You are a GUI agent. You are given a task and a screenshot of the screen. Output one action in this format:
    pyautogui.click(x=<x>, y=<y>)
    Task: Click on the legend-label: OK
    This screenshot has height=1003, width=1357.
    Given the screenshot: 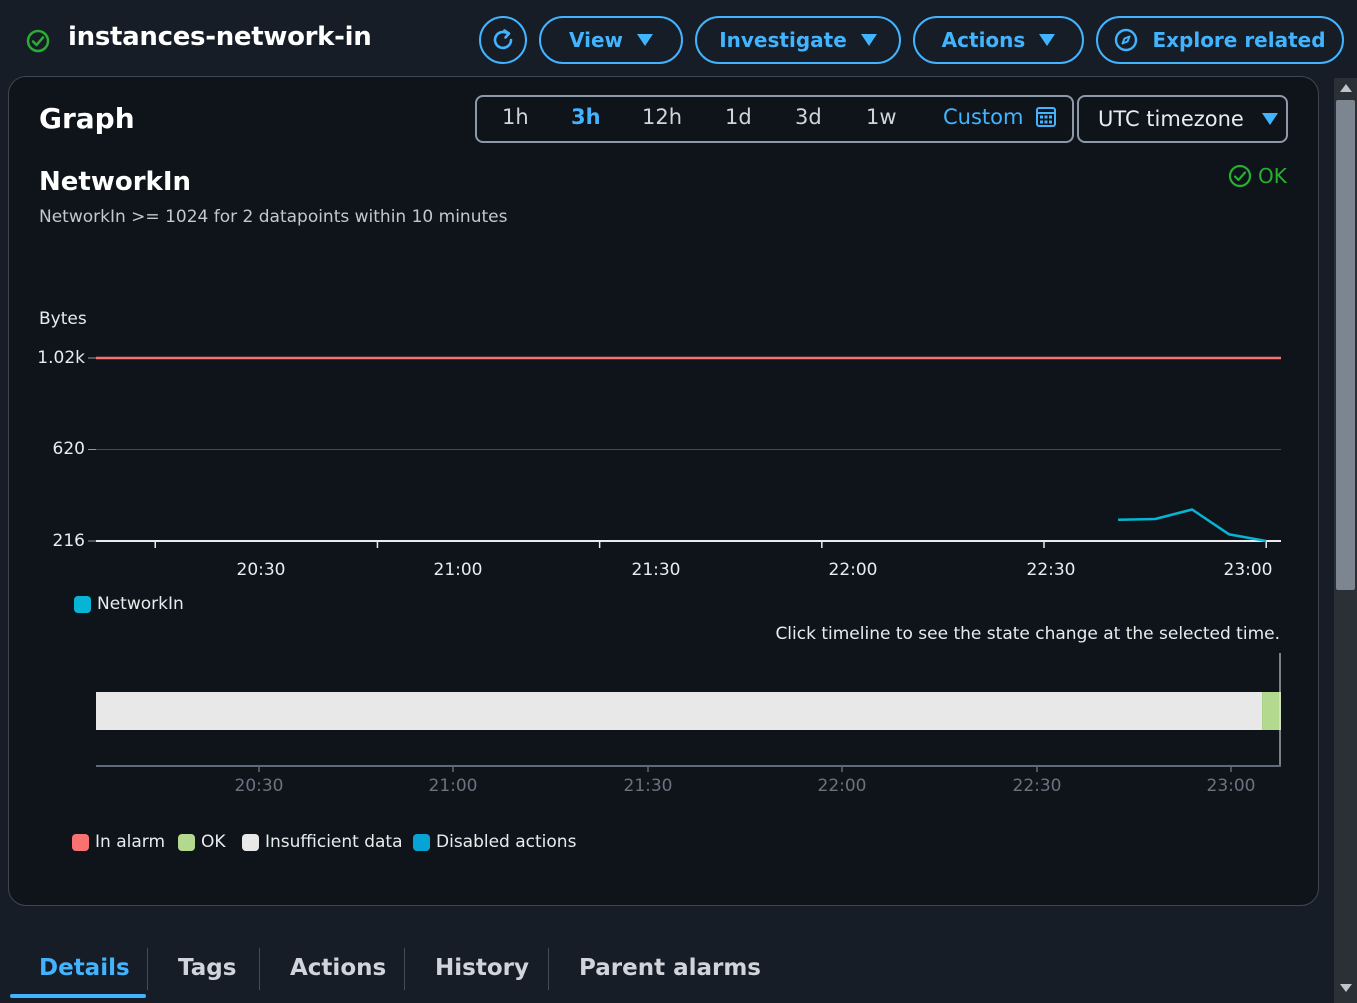 What is the action you would take?
    pyautogui.click(x=213, y=842)
    